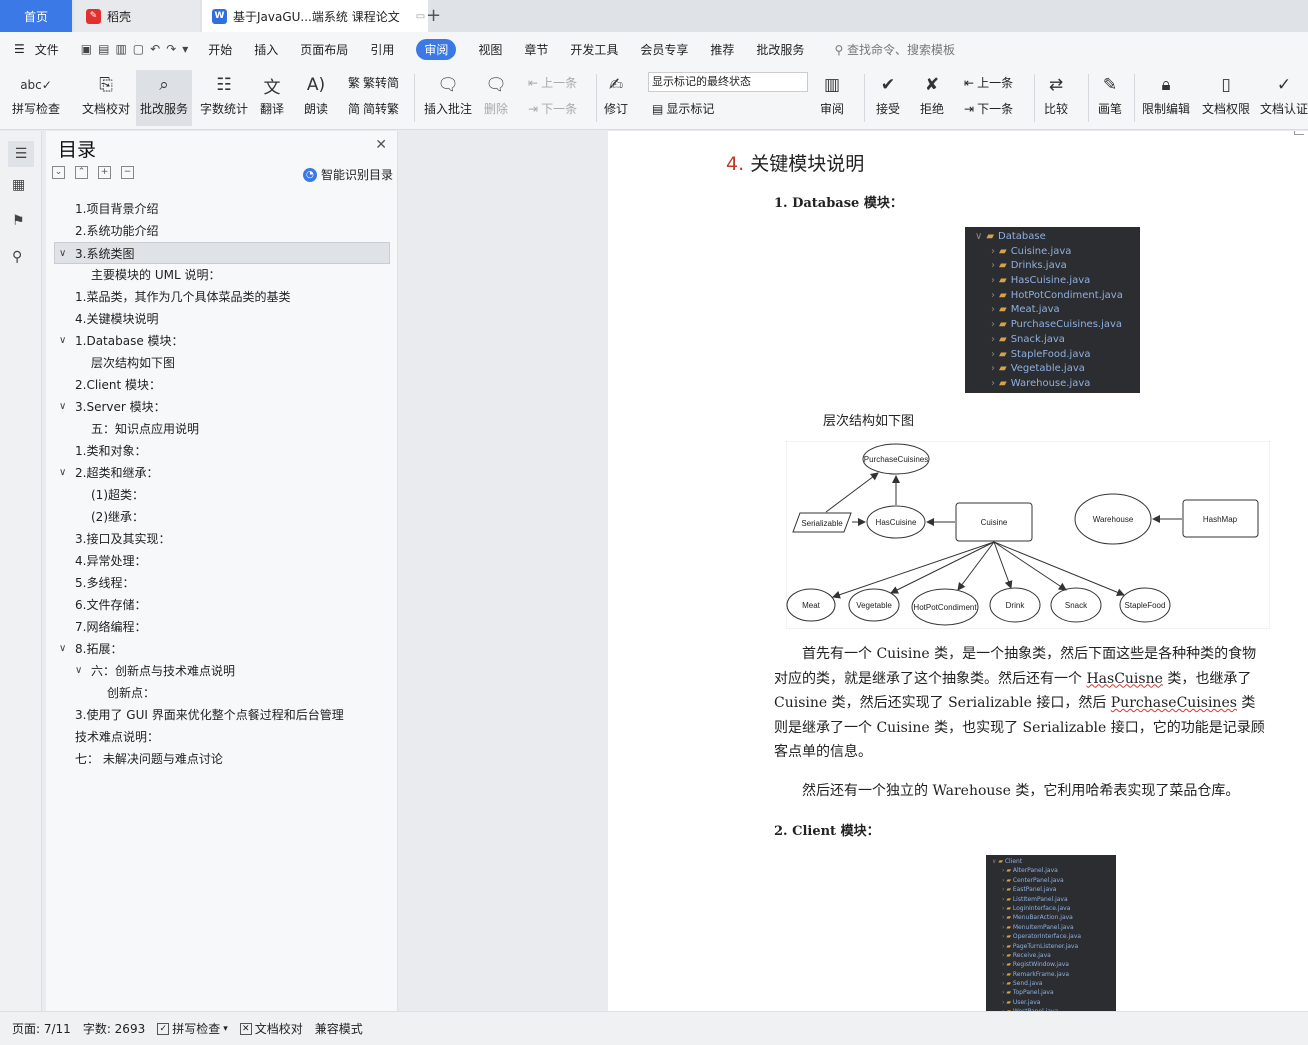  What do you see at coordinates (932, 93) in the screenshot?
I see `reject-button: ✘ 拒绝` at bounding box center [932, 93].